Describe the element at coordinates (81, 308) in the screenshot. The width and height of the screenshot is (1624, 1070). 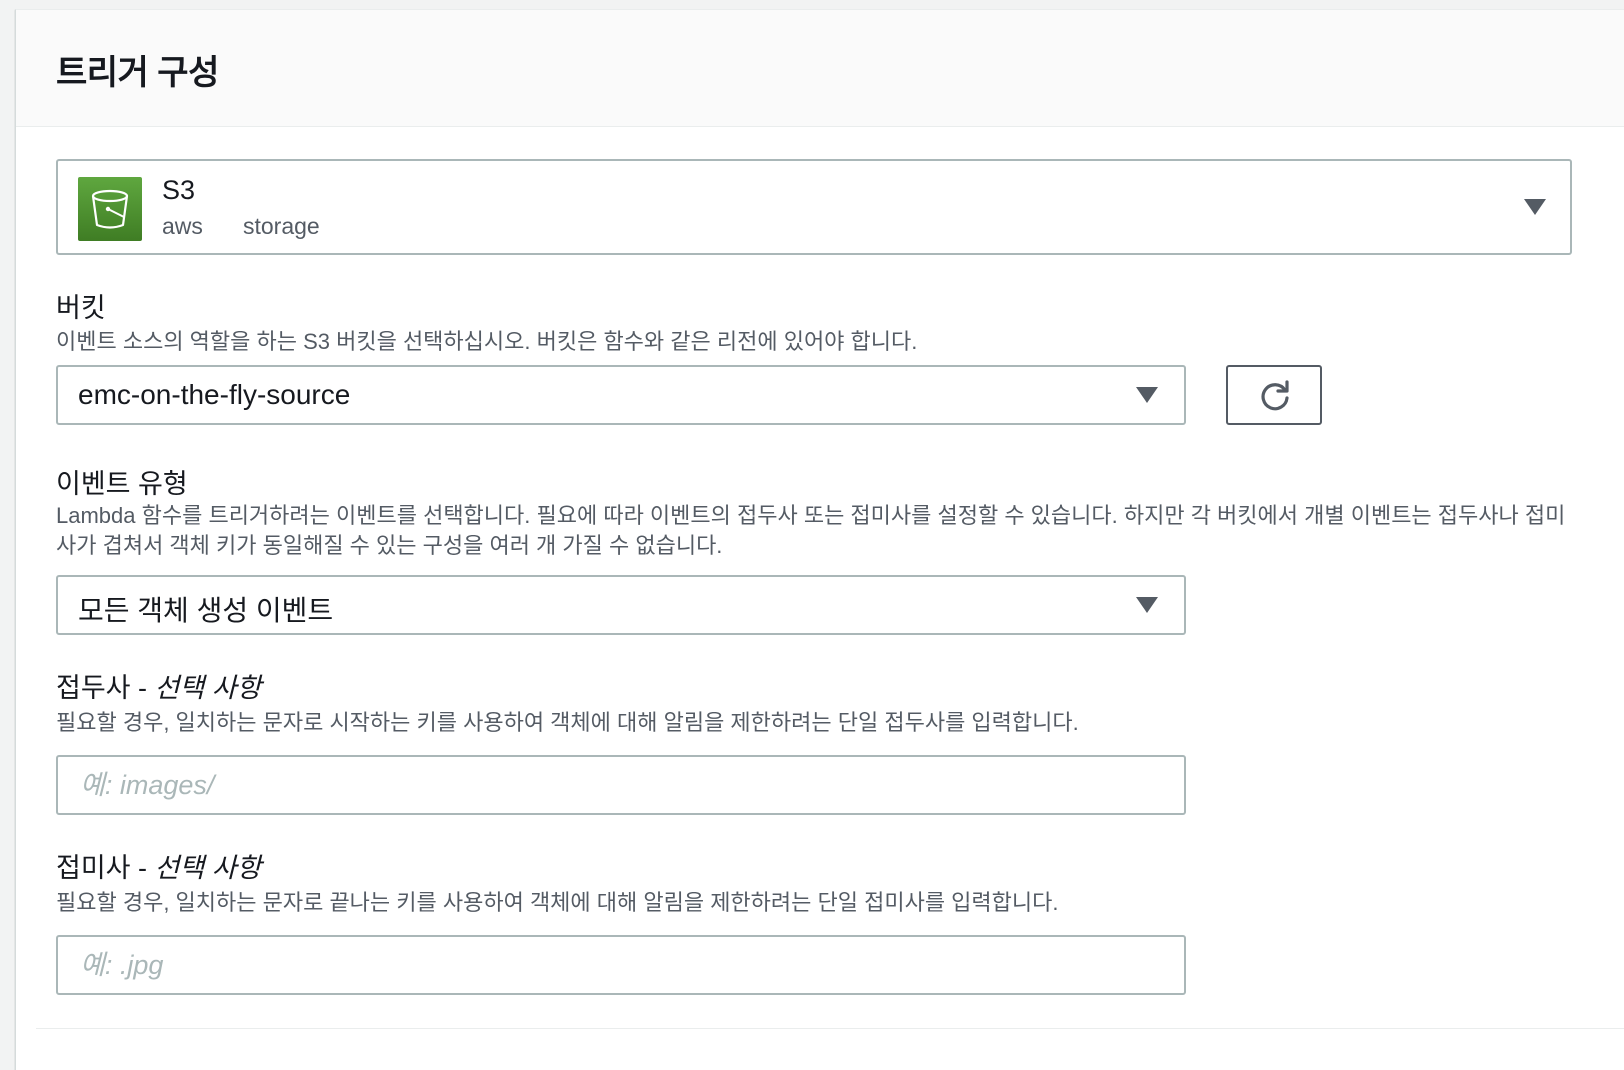
I see `bucket-label: 버킷` at that location.